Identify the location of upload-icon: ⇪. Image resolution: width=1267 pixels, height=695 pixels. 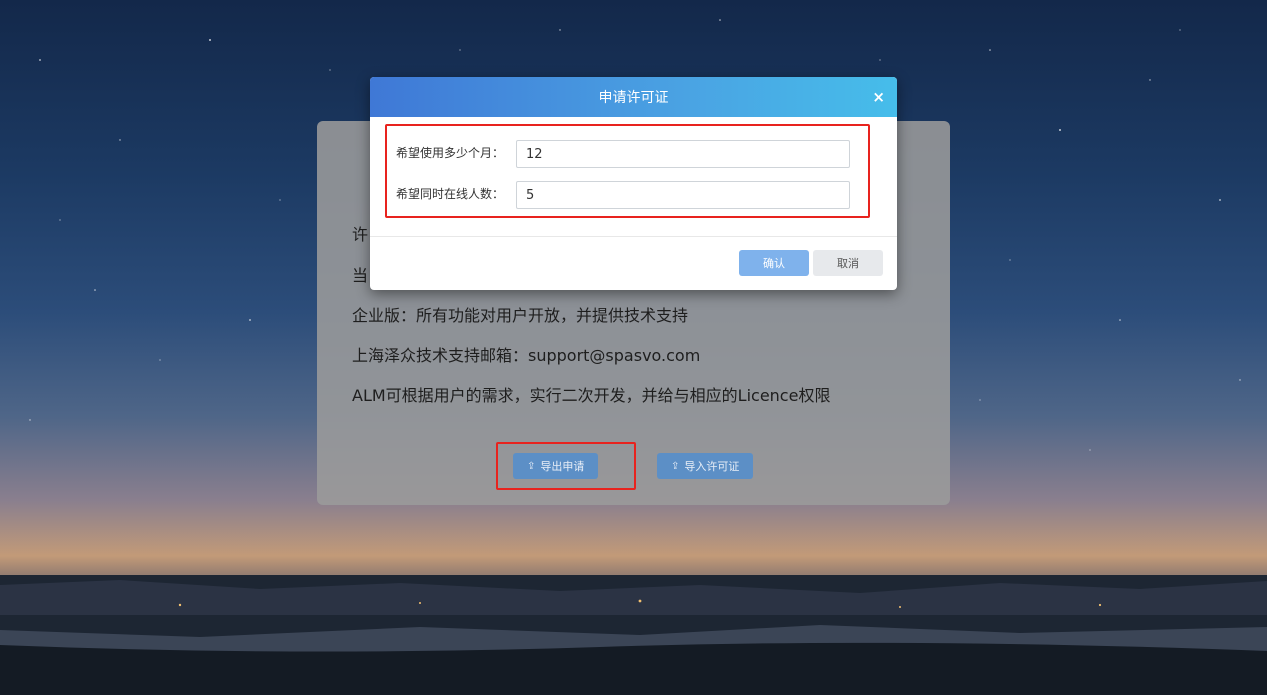
(675, 466).